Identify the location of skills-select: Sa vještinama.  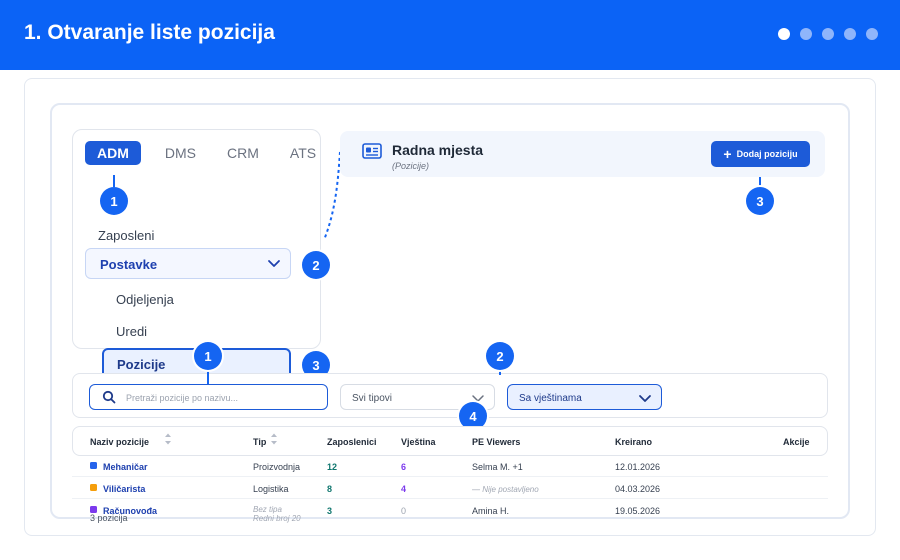
(584, 397).